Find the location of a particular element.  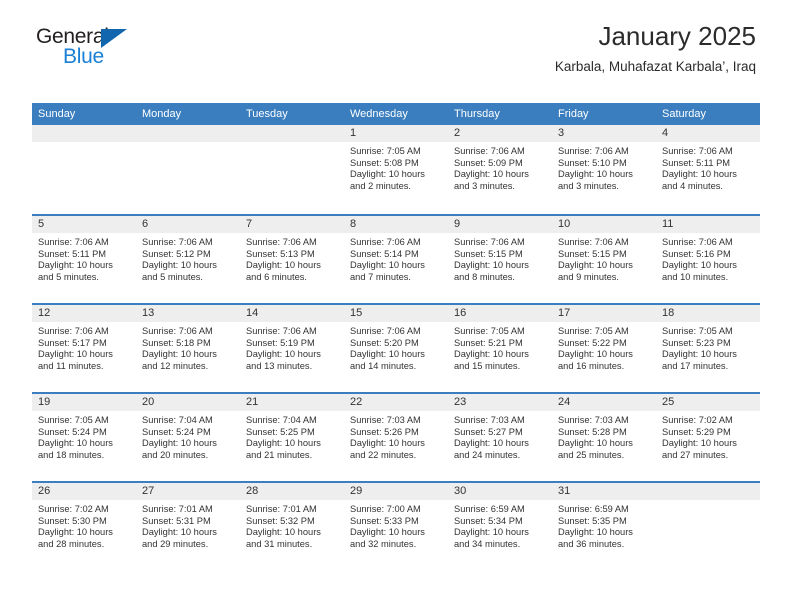

brand-logo: General Blue is located at coordinates (96, 46).